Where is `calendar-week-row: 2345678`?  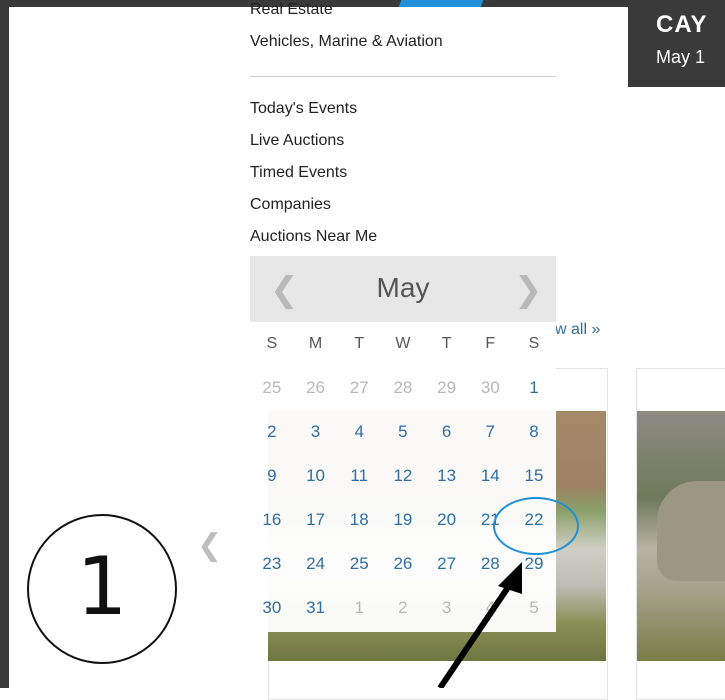 calendar-week-row: 2345678 is located at coordinates (403, 432).